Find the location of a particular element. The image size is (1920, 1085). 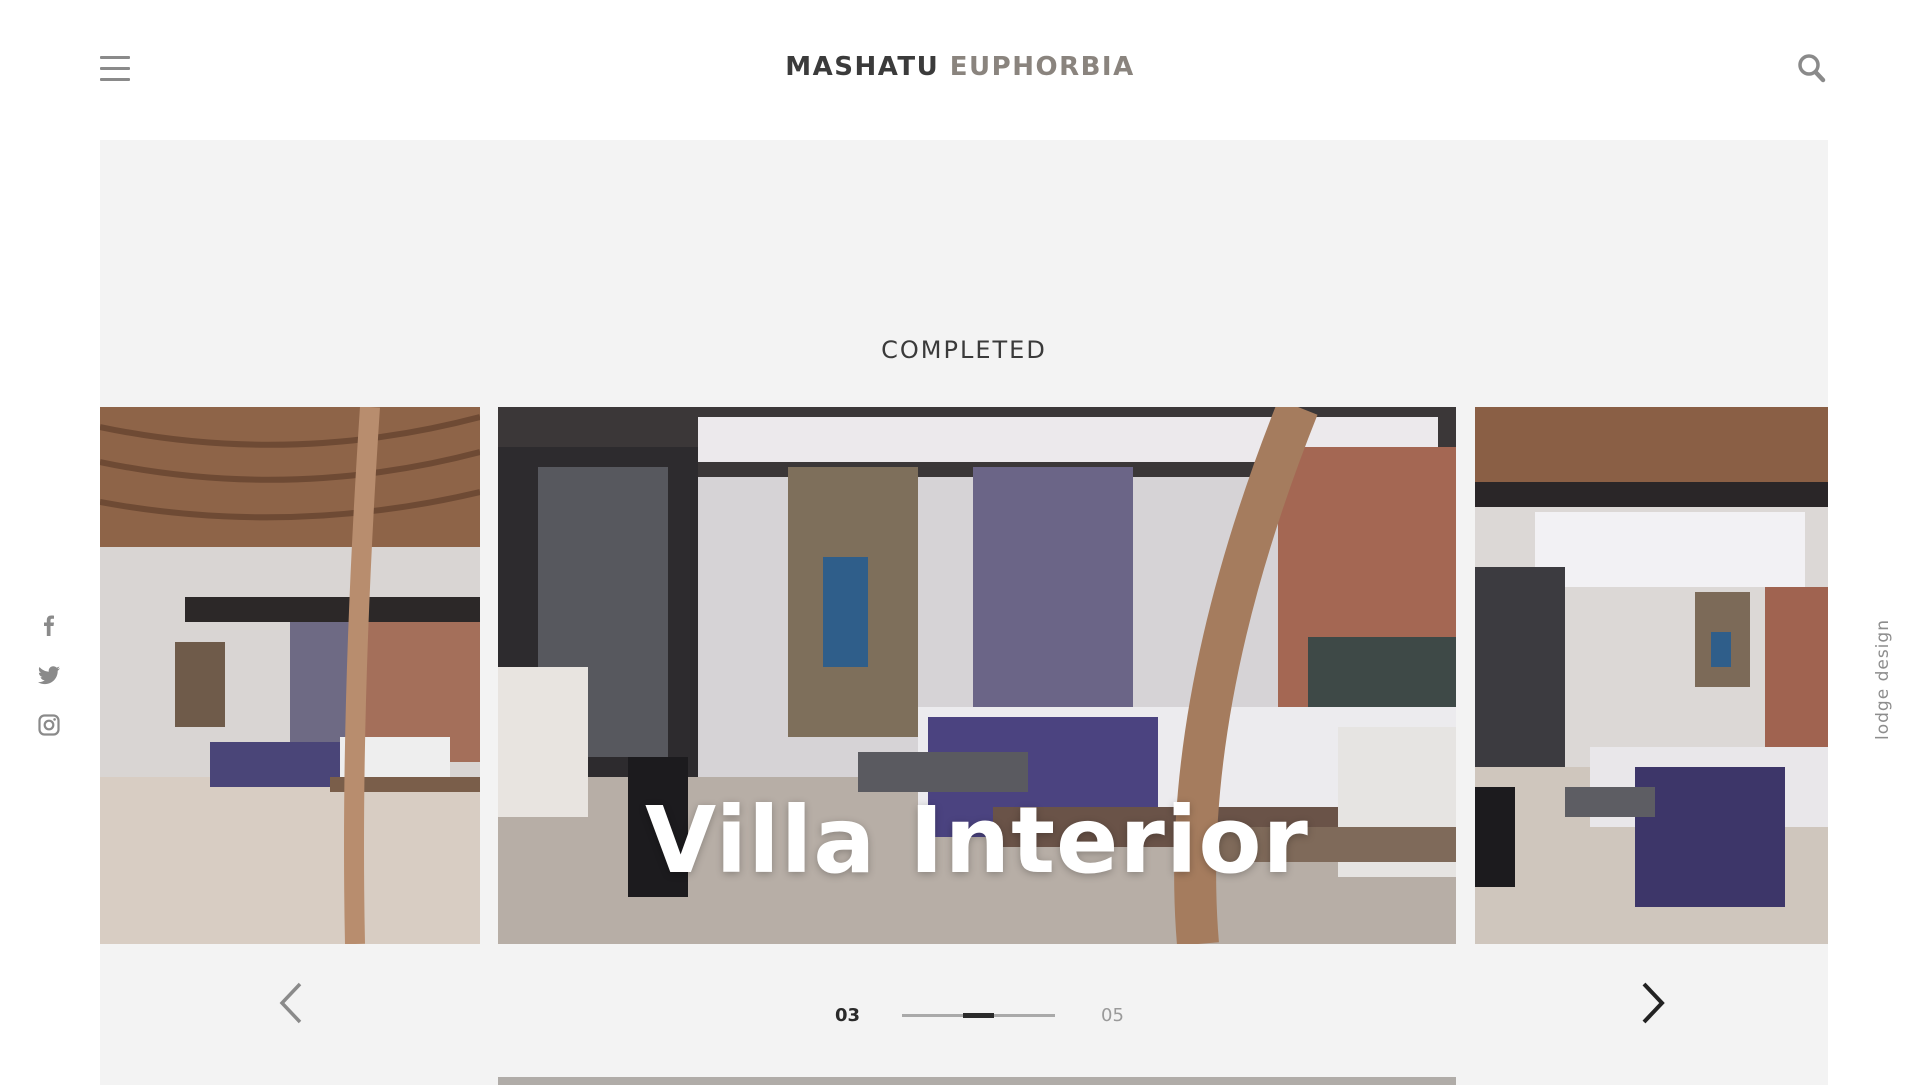

logo-secondary-text: EUPHORBIA is located at coordinates (1042, 67).